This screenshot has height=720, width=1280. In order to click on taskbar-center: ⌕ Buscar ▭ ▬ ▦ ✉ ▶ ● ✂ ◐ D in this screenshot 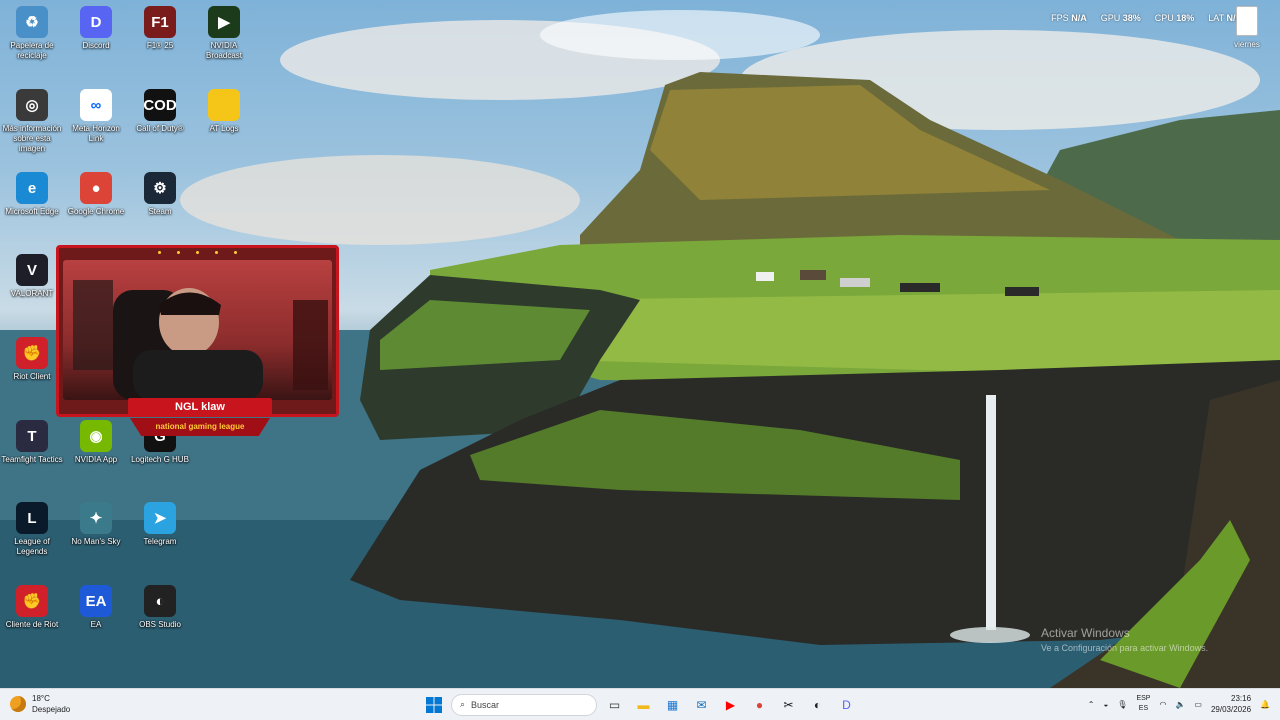, I will do `click(640, 704)`.